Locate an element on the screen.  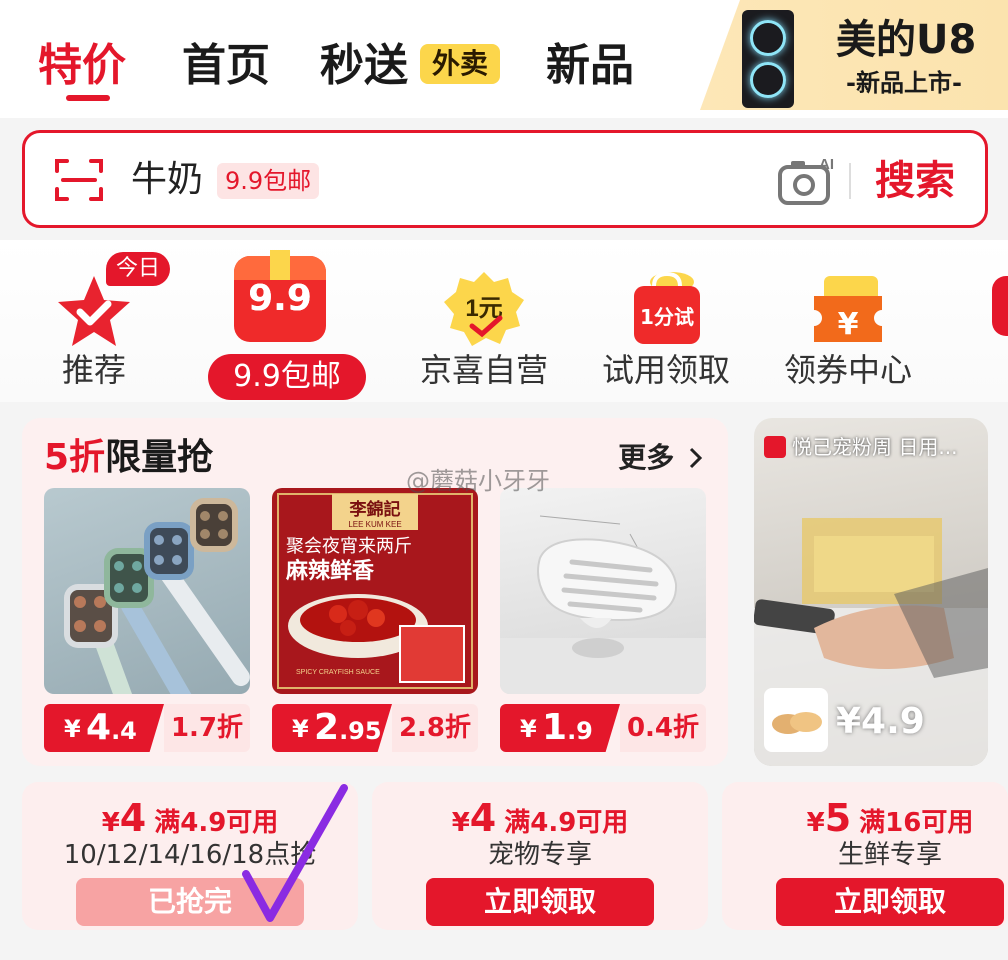
tab-new-products: 新品 is located at coordinates (590, 66).